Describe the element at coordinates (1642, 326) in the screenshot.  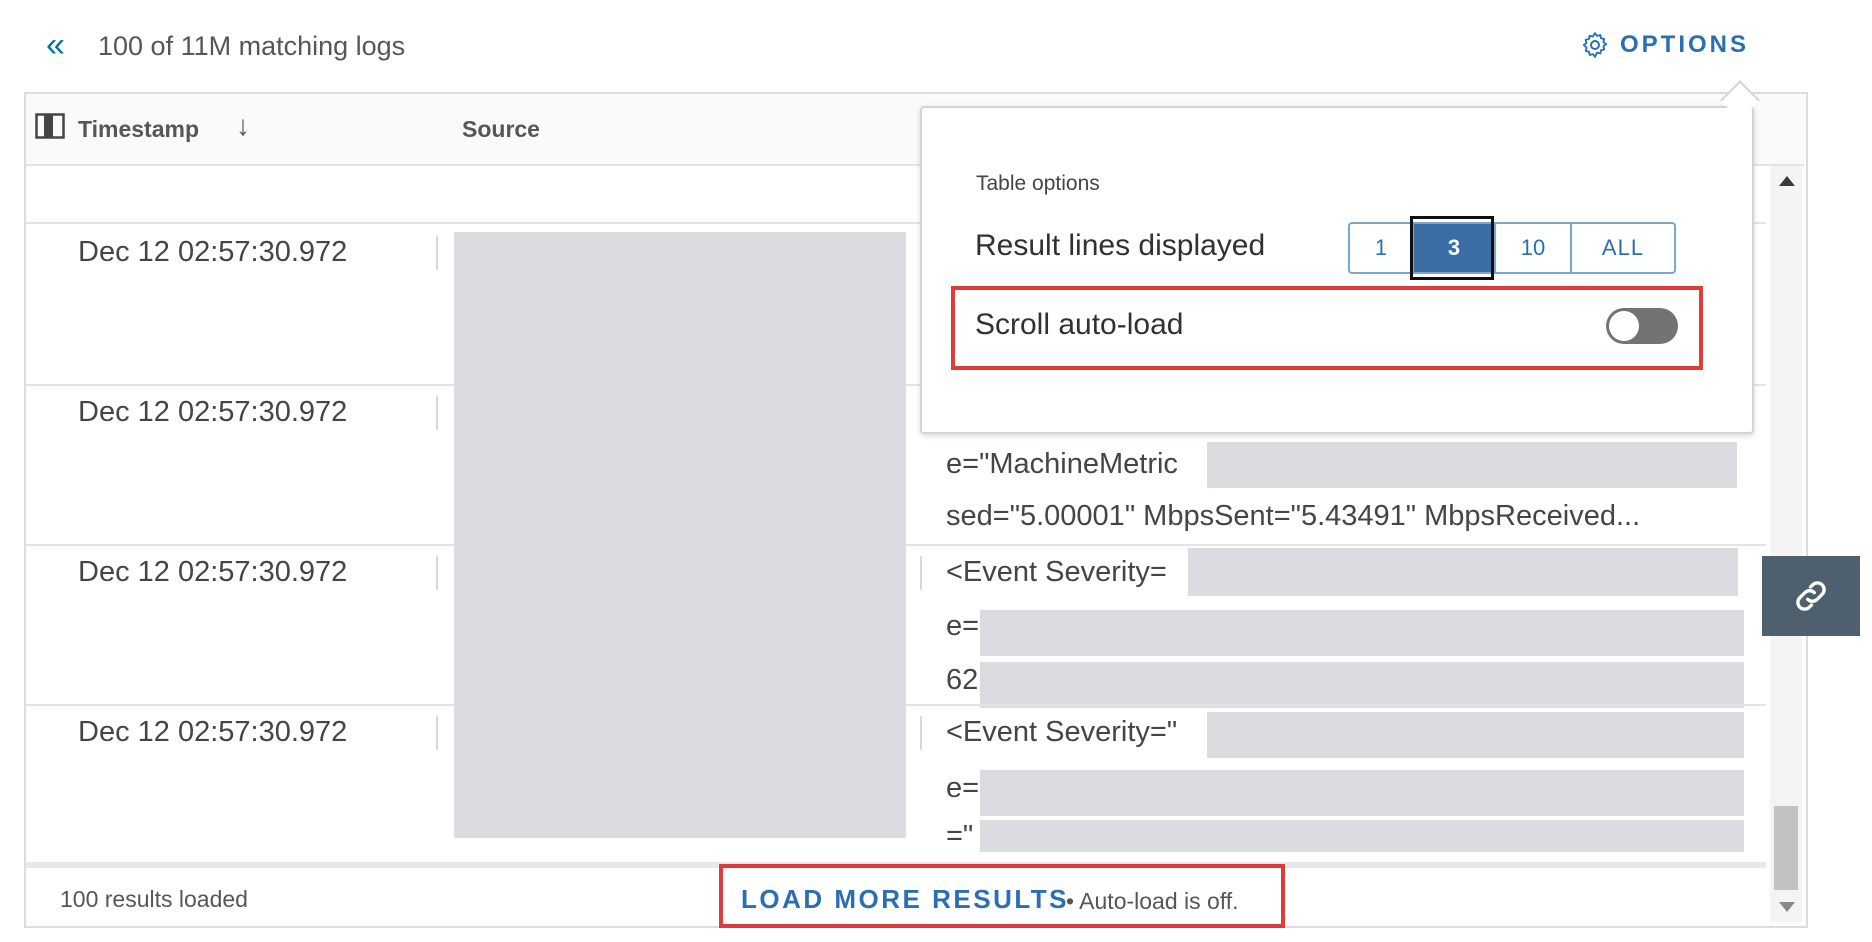
I see `scroll-autoload-toggle` at that location.